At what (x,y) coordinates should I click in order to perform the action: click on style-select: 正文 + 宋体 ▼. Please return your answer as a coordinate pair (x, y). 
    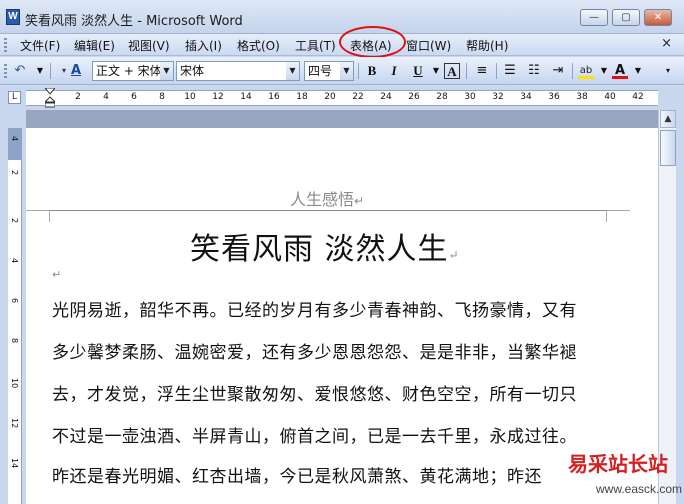
    Looking at the image, I should click on (133, 71).